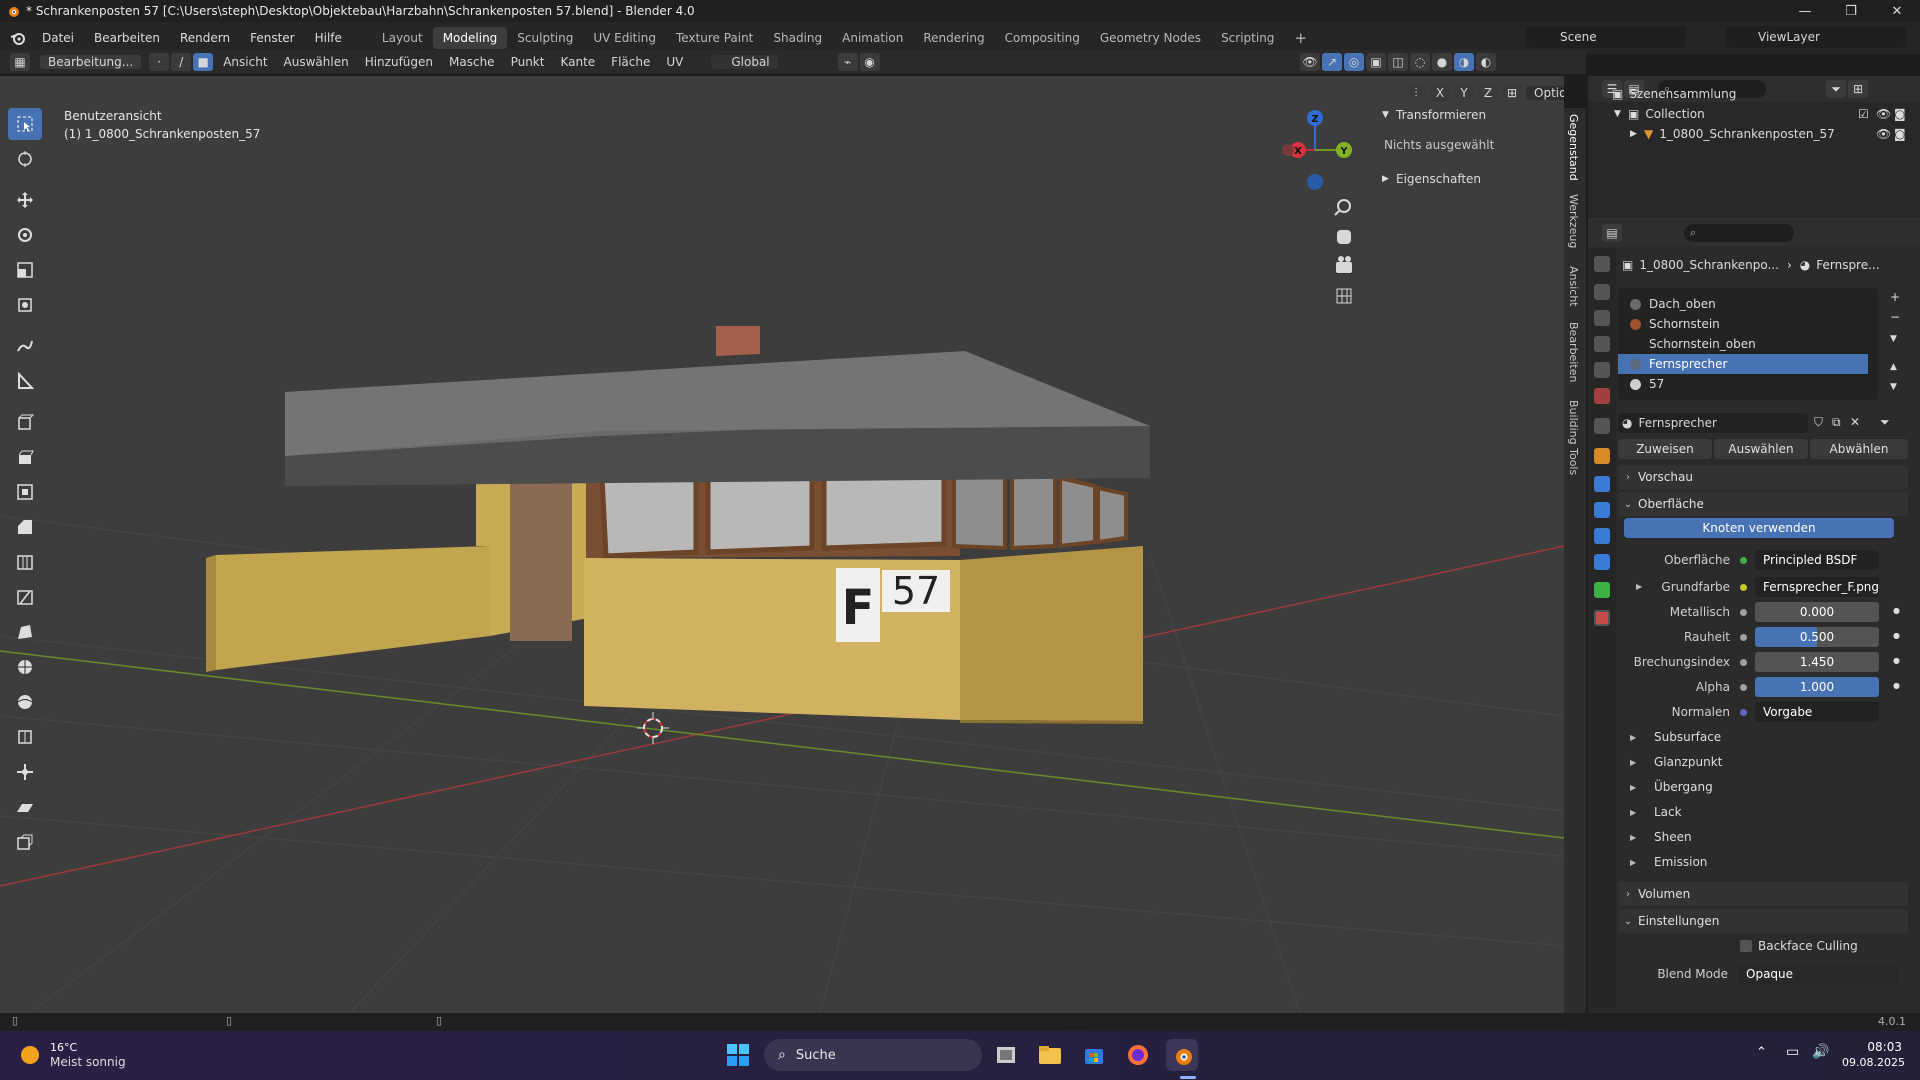 The width and height of the screenshot is (1920, 1080). What do you see at coordinates (1440, 93) in the screenshot?
I see `axis-x-toggle: X` at bounding box center [1440, 93].